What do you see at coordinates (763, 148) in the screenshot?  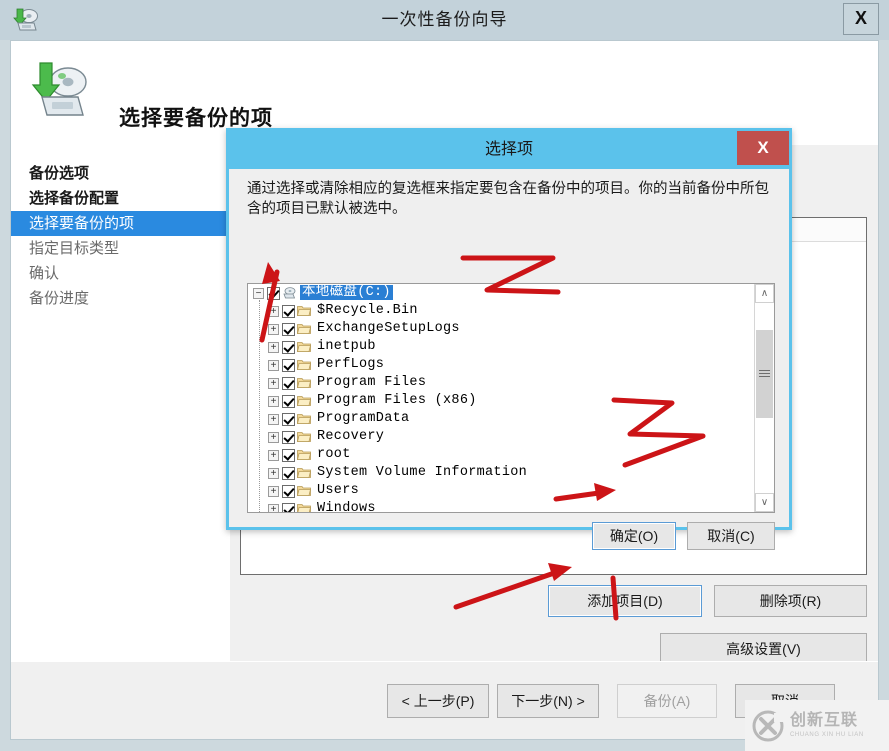 I see `dialog-close-icon: X` at bounding box center [763, 148].